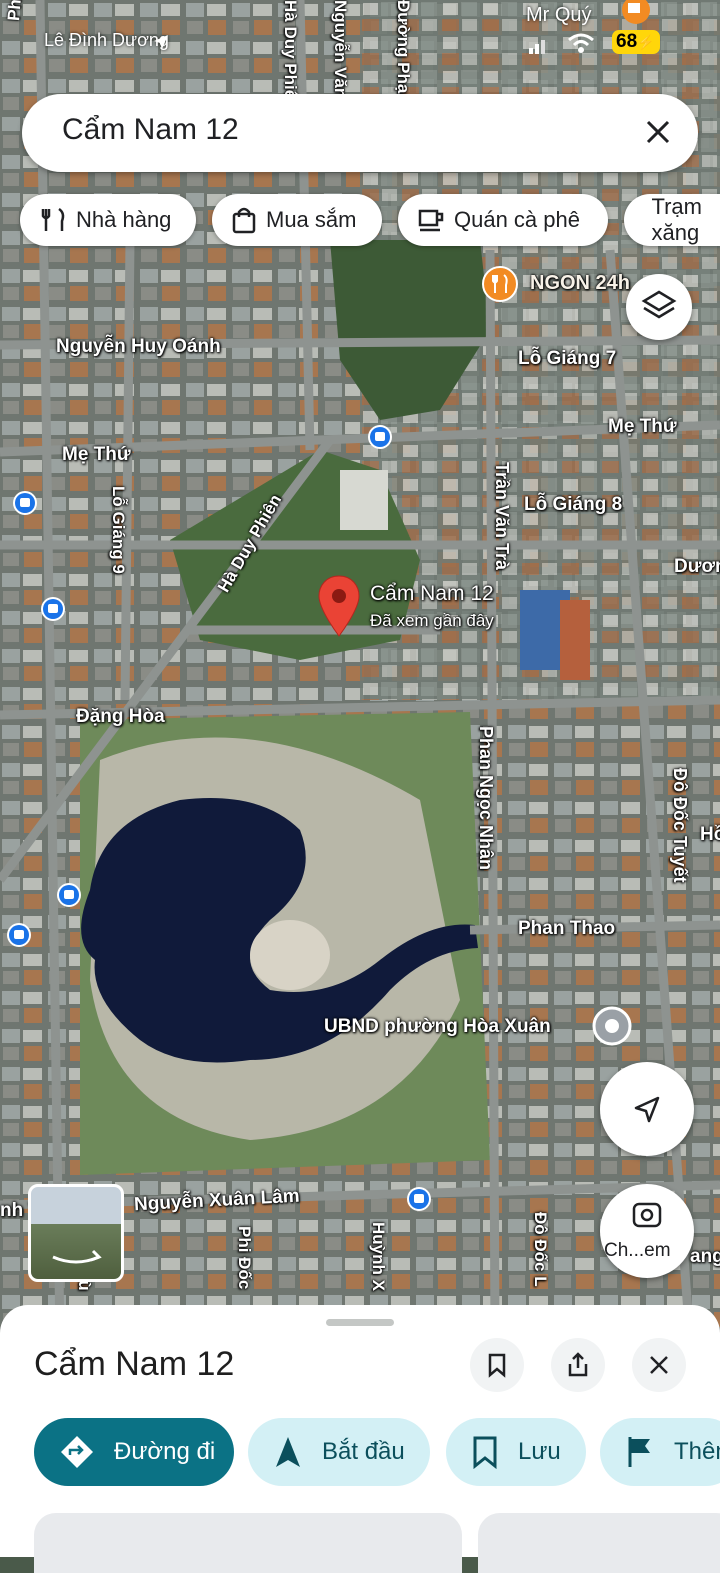 This screenshot has width=720, height=1573. I want to click on battery-indicator: 68⚡, so click(636, 42).